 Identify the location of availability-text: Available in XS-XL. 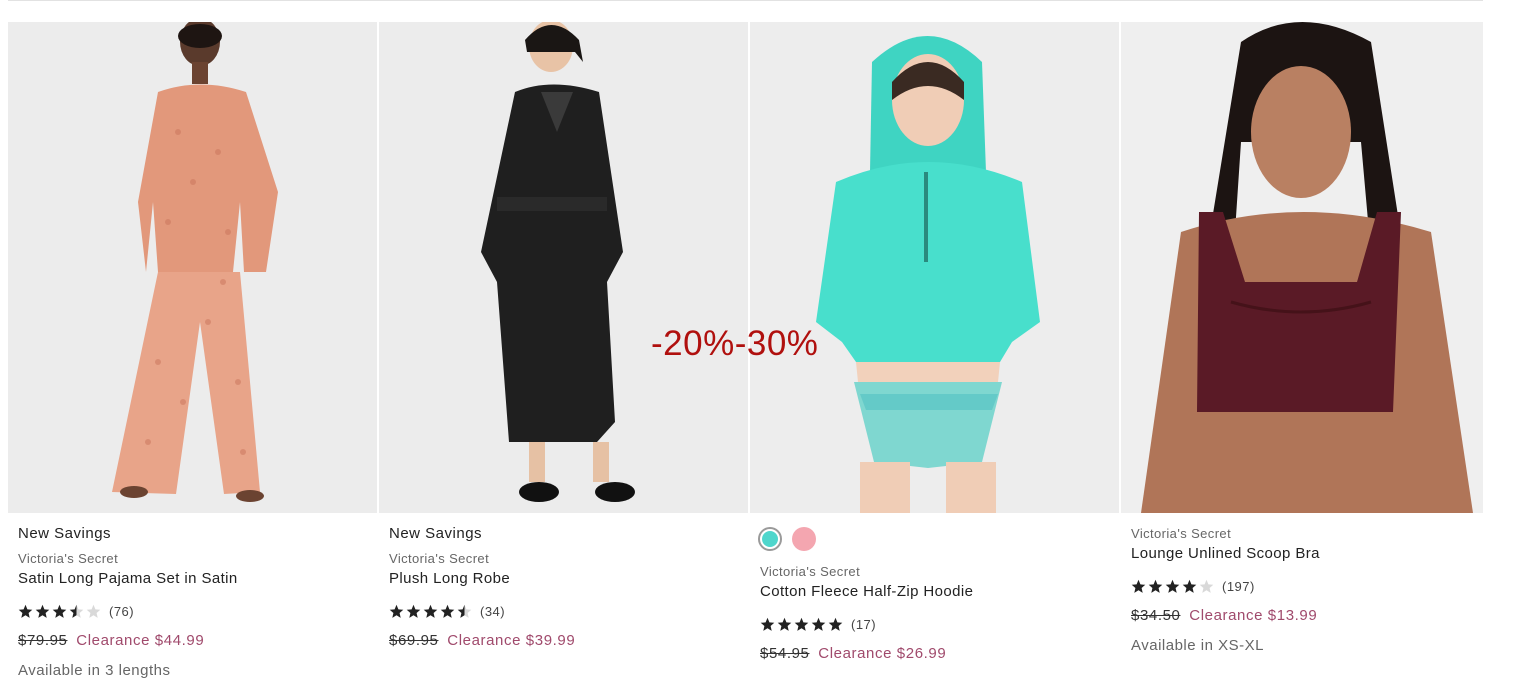
(1197, 645).